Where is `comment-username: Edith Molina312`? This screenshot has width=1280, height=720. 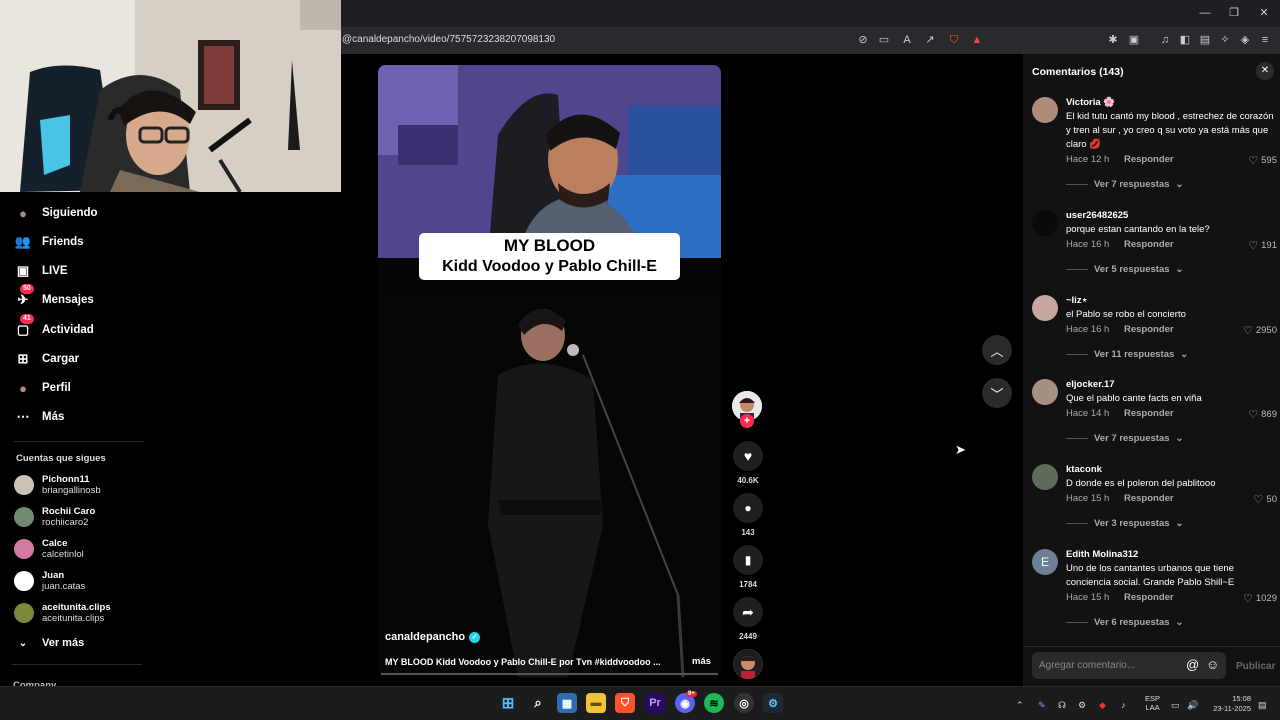
comment-username: Edith Molina312 is located at coordinates (1102, 554).